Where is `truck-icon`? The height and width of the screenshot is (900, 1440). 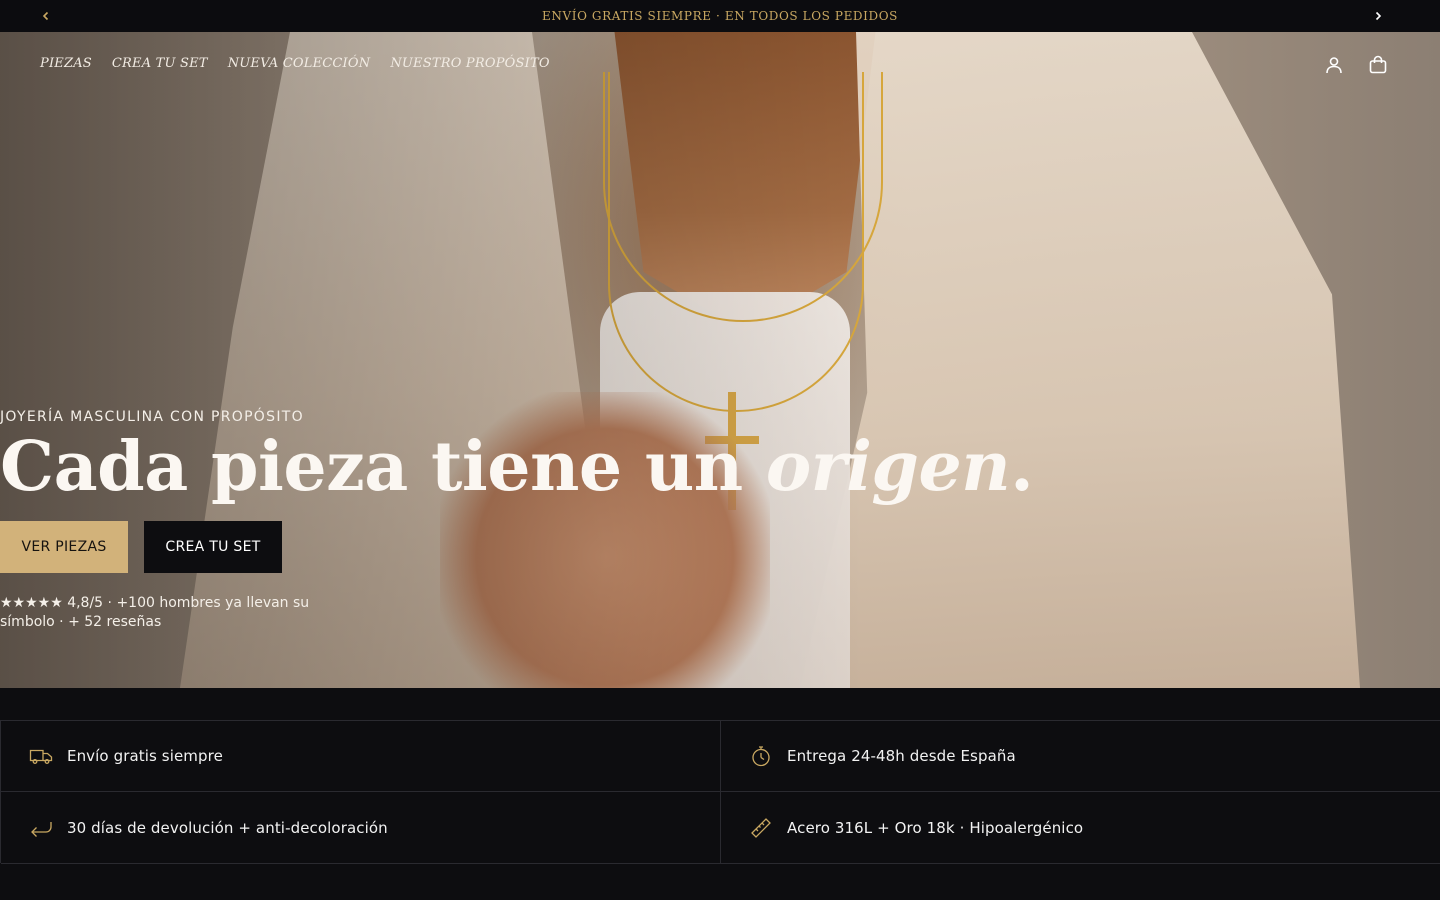
truck-icon is located at coordinates (41, 756).